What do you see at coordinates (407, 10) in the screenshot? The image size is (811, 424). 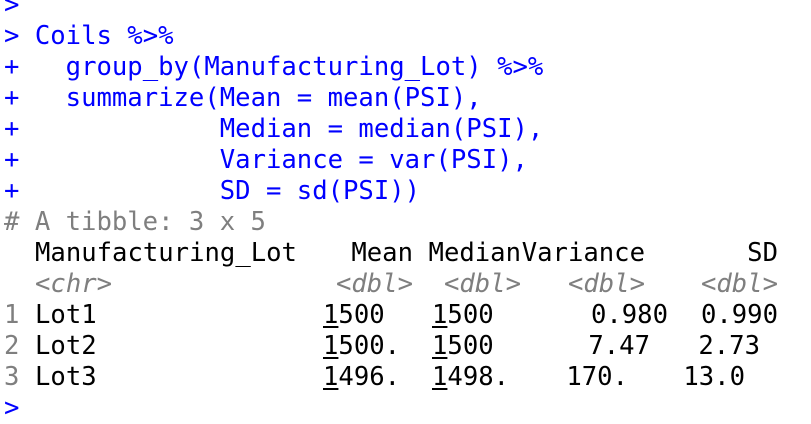 I see `console-line: >` at bounding box center [407, 10].